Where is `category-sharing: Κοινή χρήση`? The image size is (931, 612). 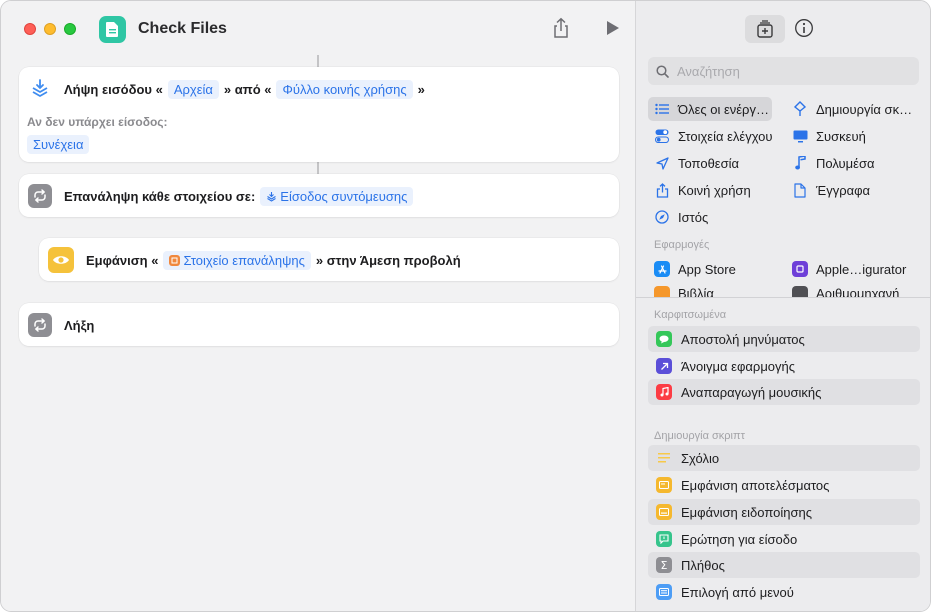
category-sharing: Κοινή χρήση is located at coordinates (719, 190).